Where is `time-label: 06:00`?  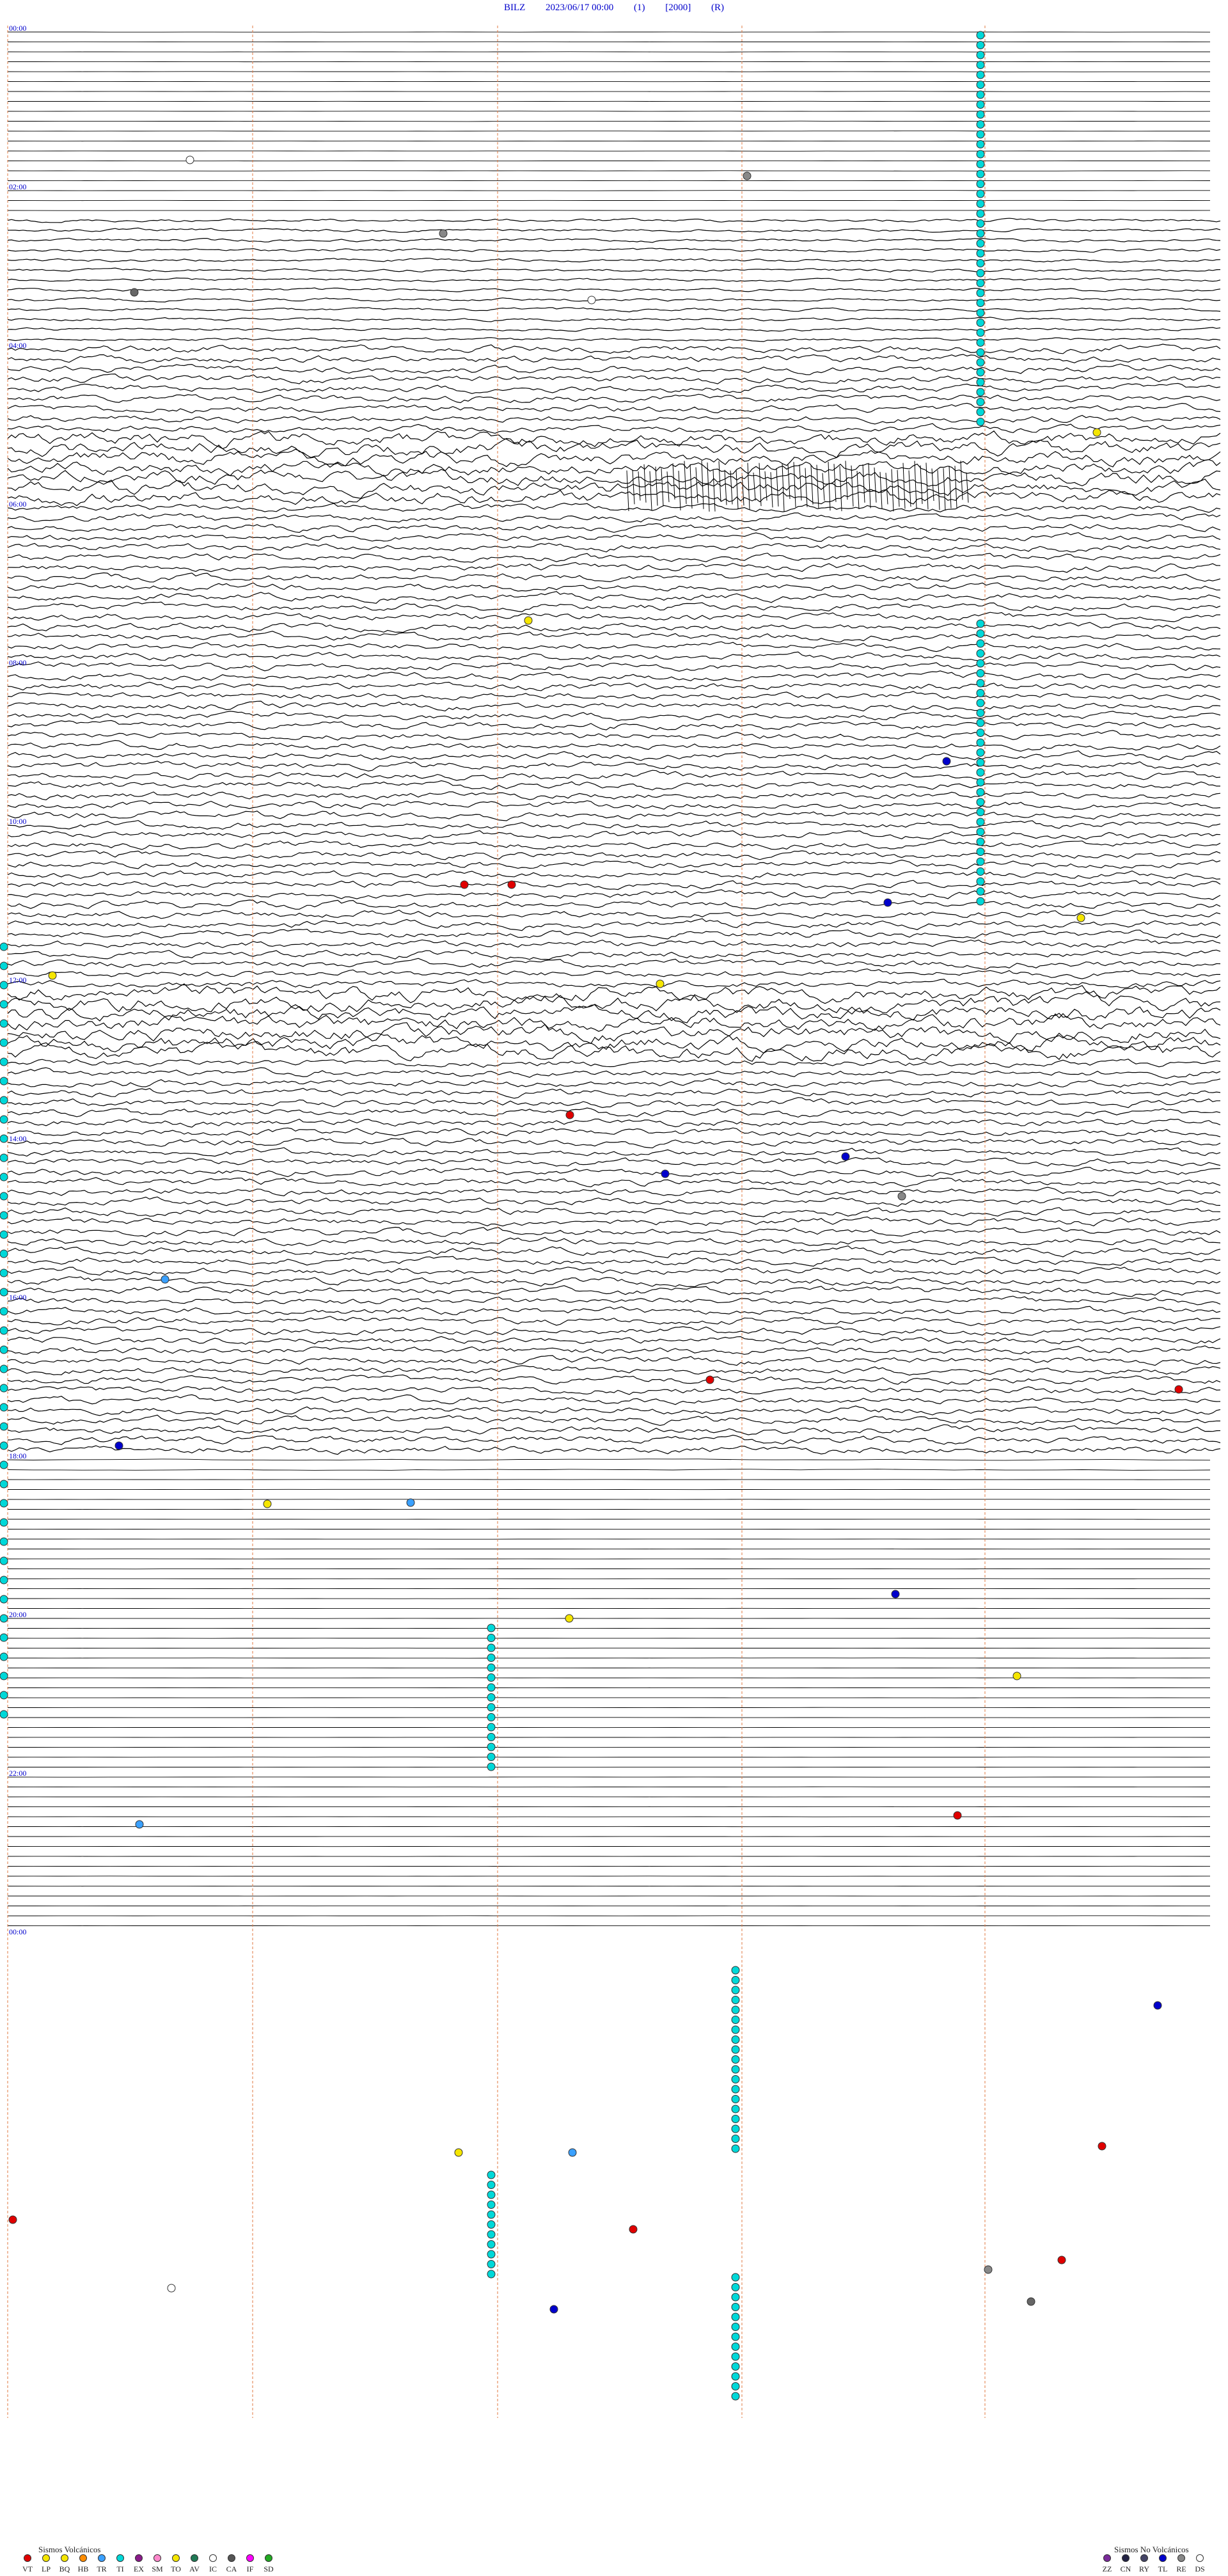 time-label: 06:00 is located at coordinates (17, 504).